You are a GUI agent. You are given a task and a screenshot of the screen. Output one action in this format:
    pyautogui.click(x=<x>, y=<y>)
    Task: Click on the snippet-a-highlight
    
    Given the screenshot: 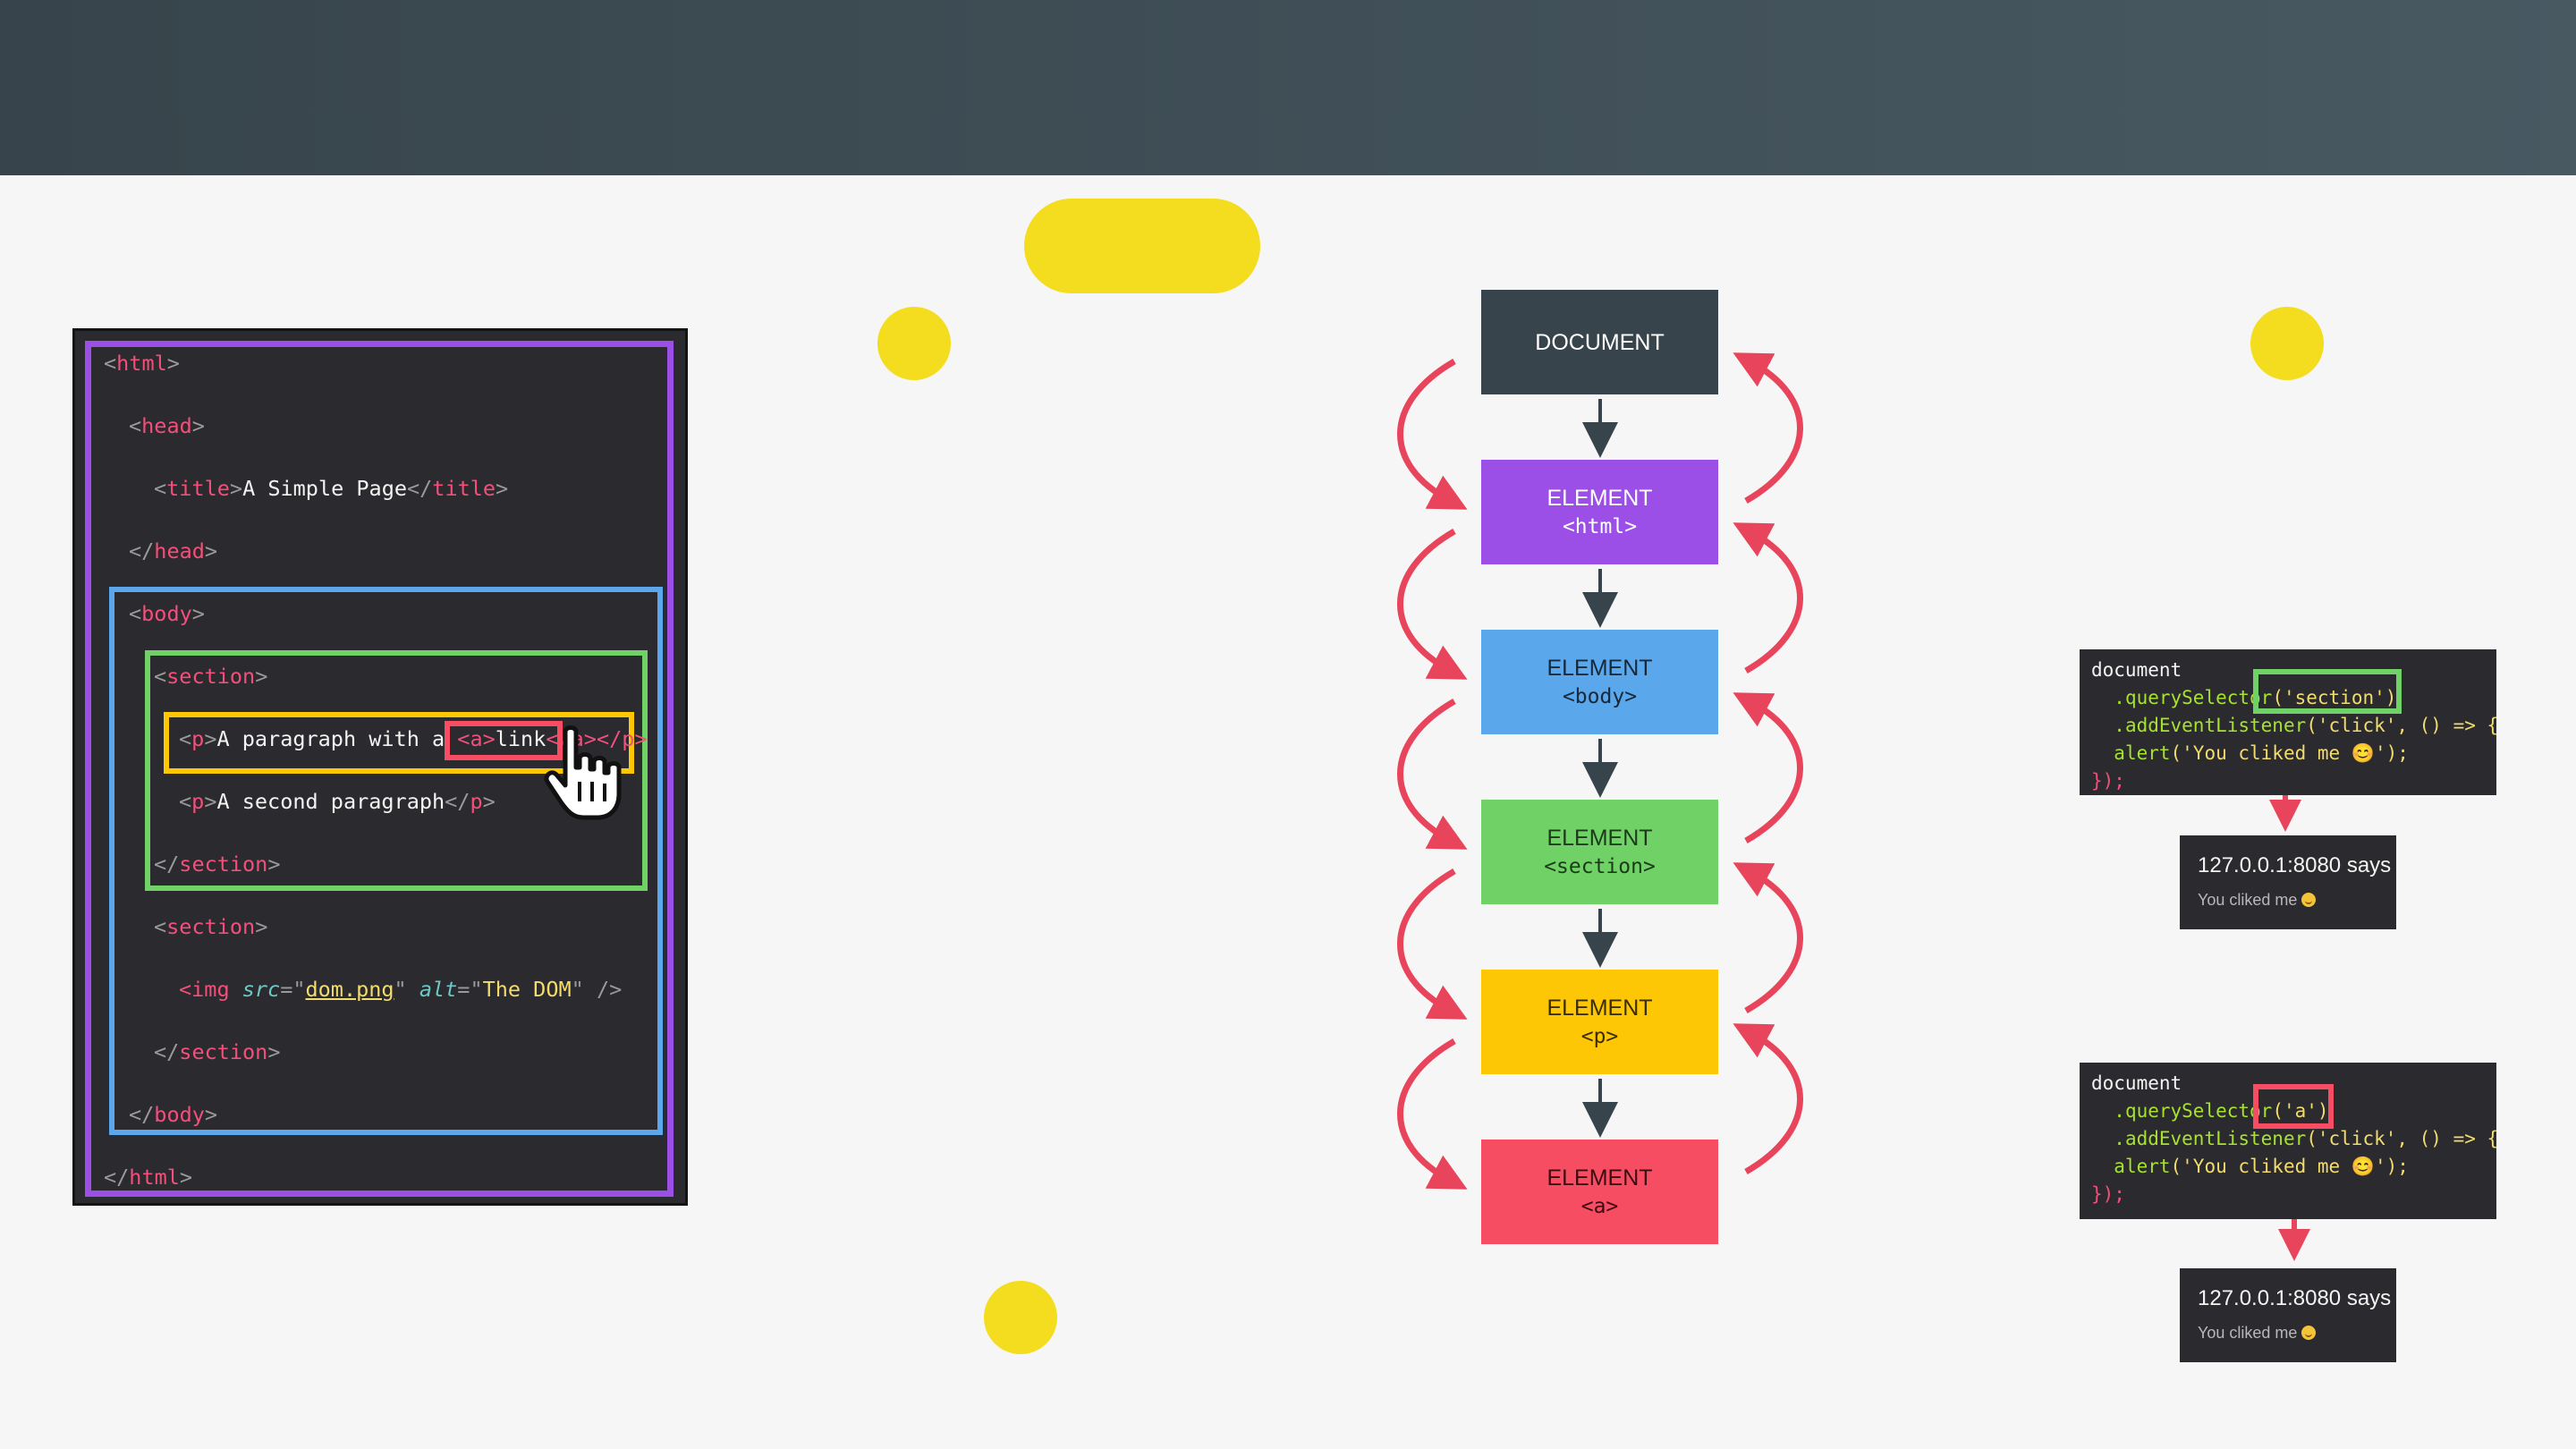 What is the action you would take?
    pyautogui.click(x=2293, y=1106)
    